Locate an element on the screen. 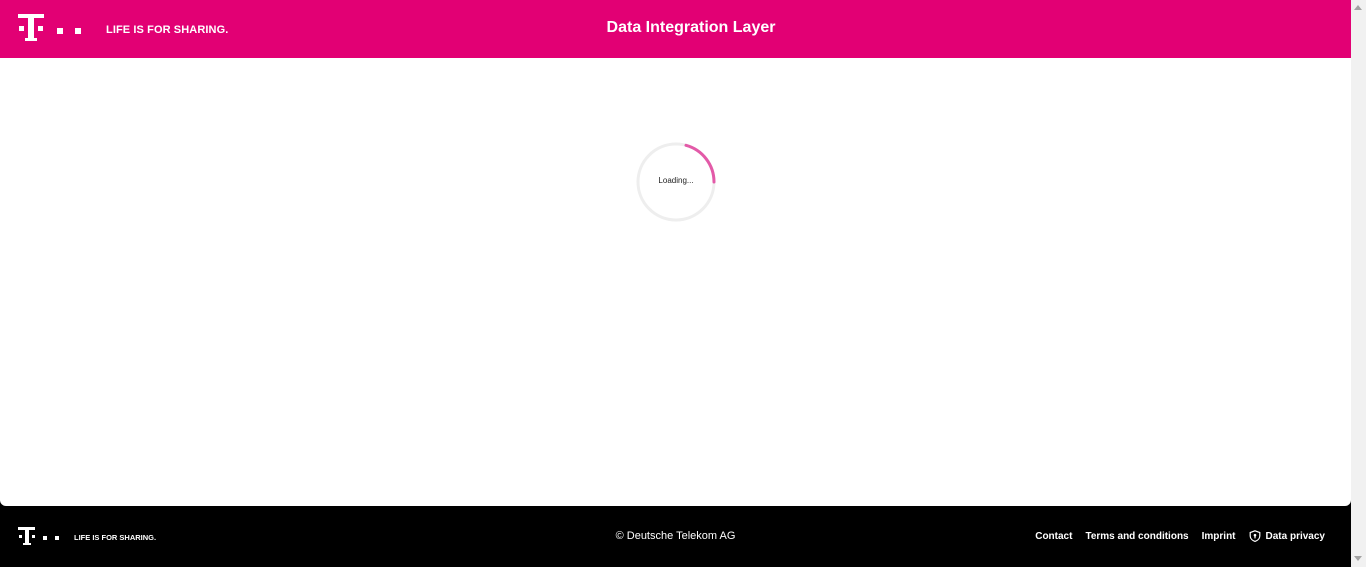  data-privacy-link: Data privacy is located at coordinates (1287, 536).